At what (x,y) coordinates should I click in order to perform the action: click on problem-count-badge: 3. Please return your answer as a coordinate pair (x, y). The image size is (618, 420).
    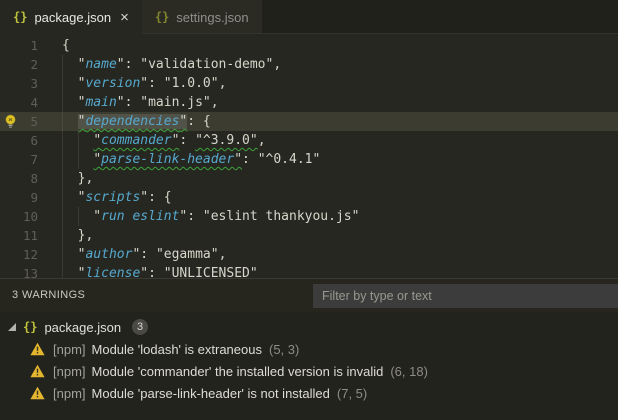
    Looking at the image, I should click on (140, 327).